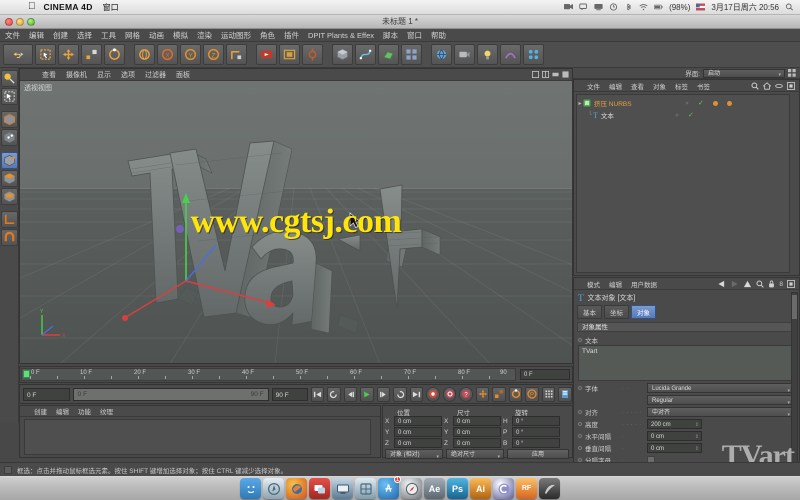  I want to click on dock-item-photoshop: Ps, so click(457, 488).